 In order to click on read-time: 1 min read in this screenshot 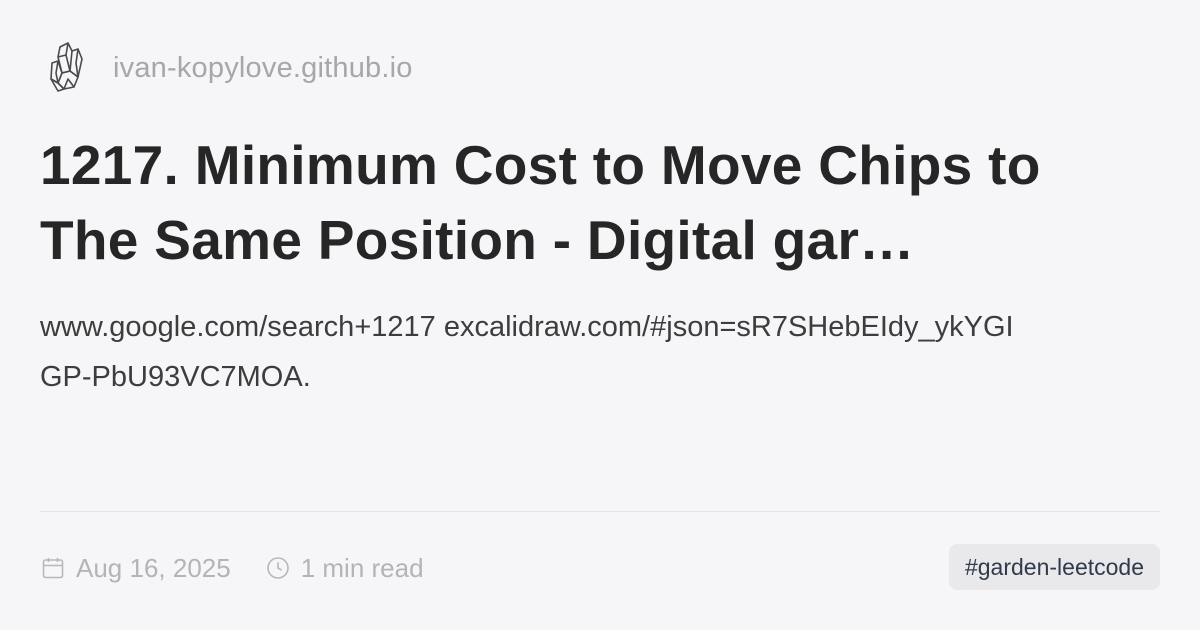, I will do `click(344, 568)`.